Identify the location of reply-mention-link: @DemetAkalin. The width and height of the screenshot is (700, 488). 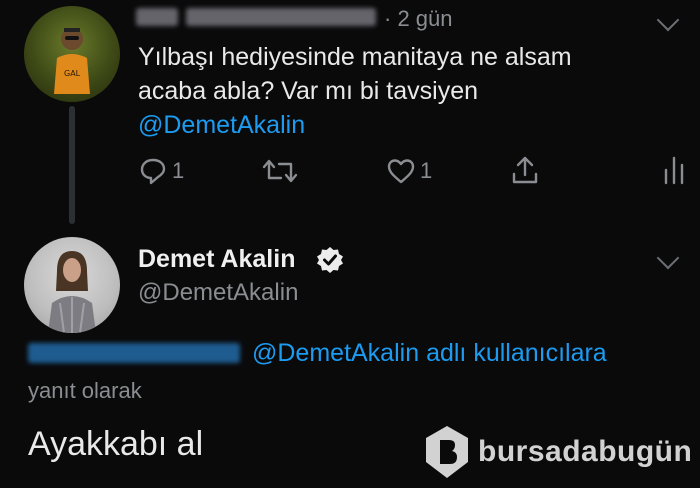
(335, 353).